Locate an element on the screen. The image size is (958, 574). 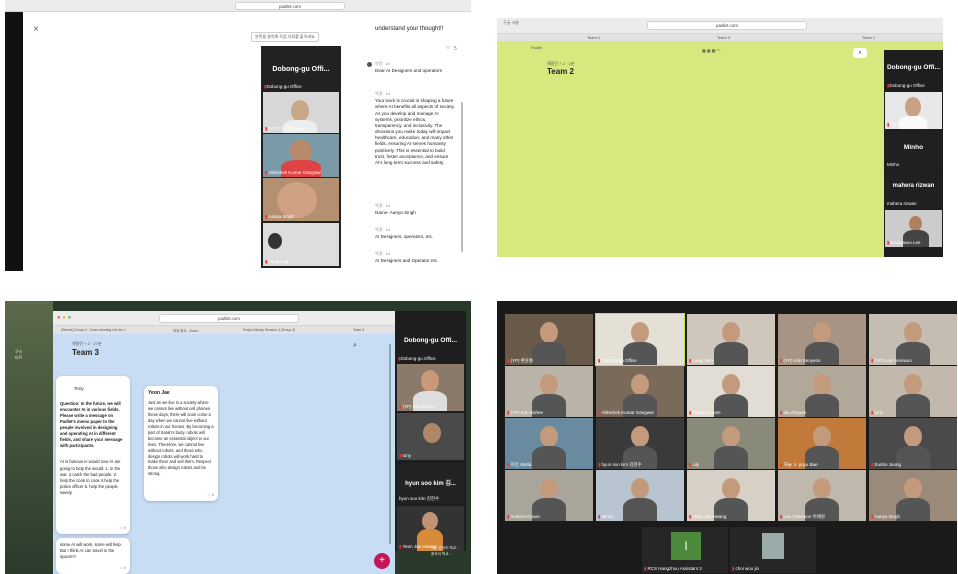
q3-board-title: Team 3 is located at coordinates (85, 352).